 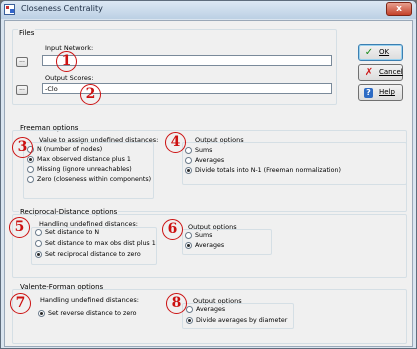 I want to click on radio-label: Set reverse distance to zero, so click(x=92, y=313).